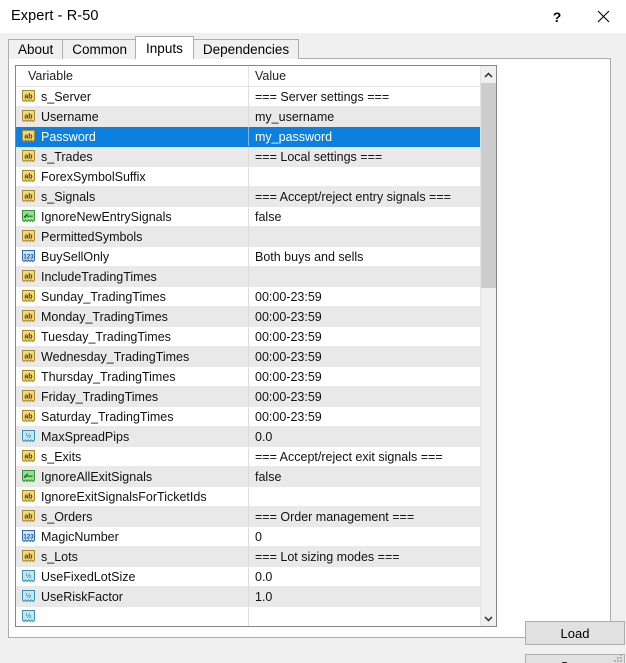  What do you see at coordinates (364, 256) in the screenshot?
I see `value-cell: Both buys and sells` at bounding box center [364, 256].